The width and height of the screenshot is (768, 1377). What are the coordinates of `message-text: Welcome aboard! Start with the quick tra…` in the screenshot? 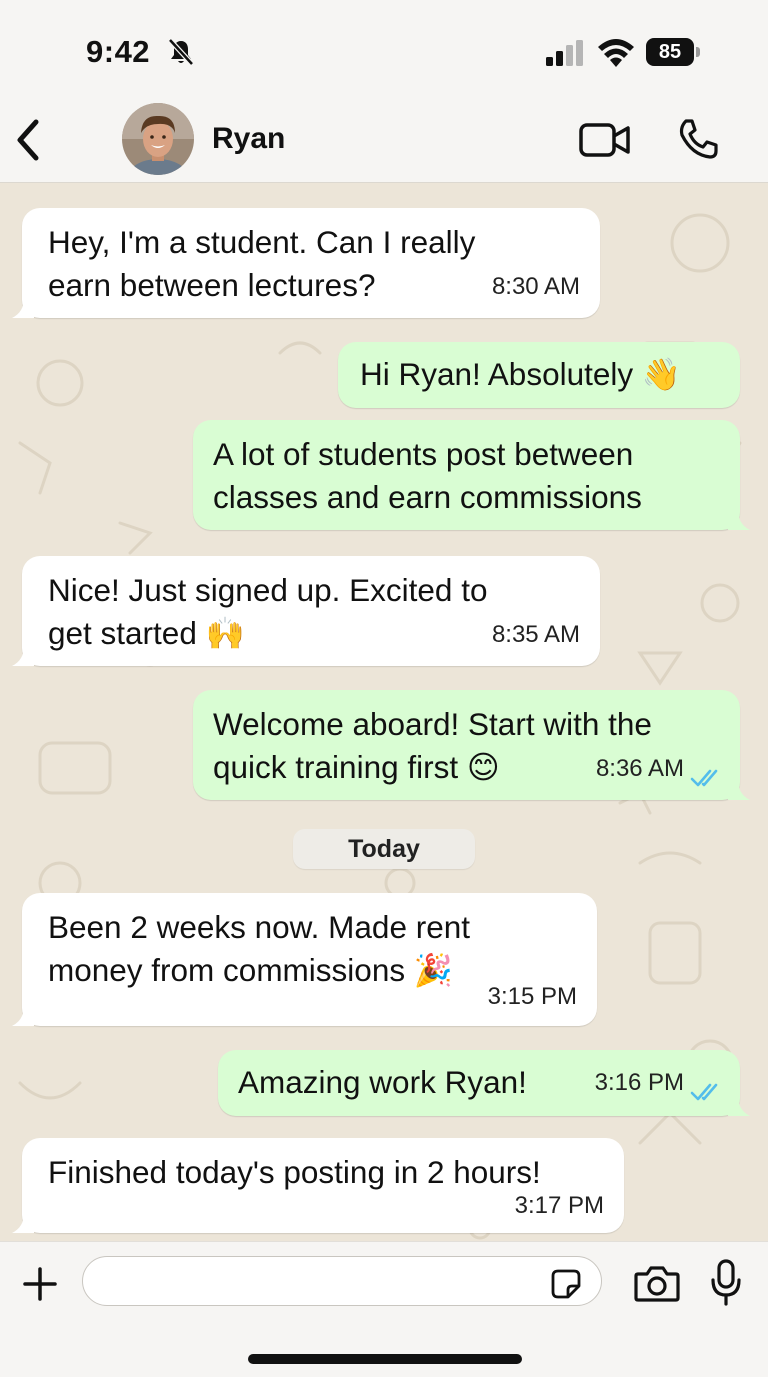 It's located at (432, 745).